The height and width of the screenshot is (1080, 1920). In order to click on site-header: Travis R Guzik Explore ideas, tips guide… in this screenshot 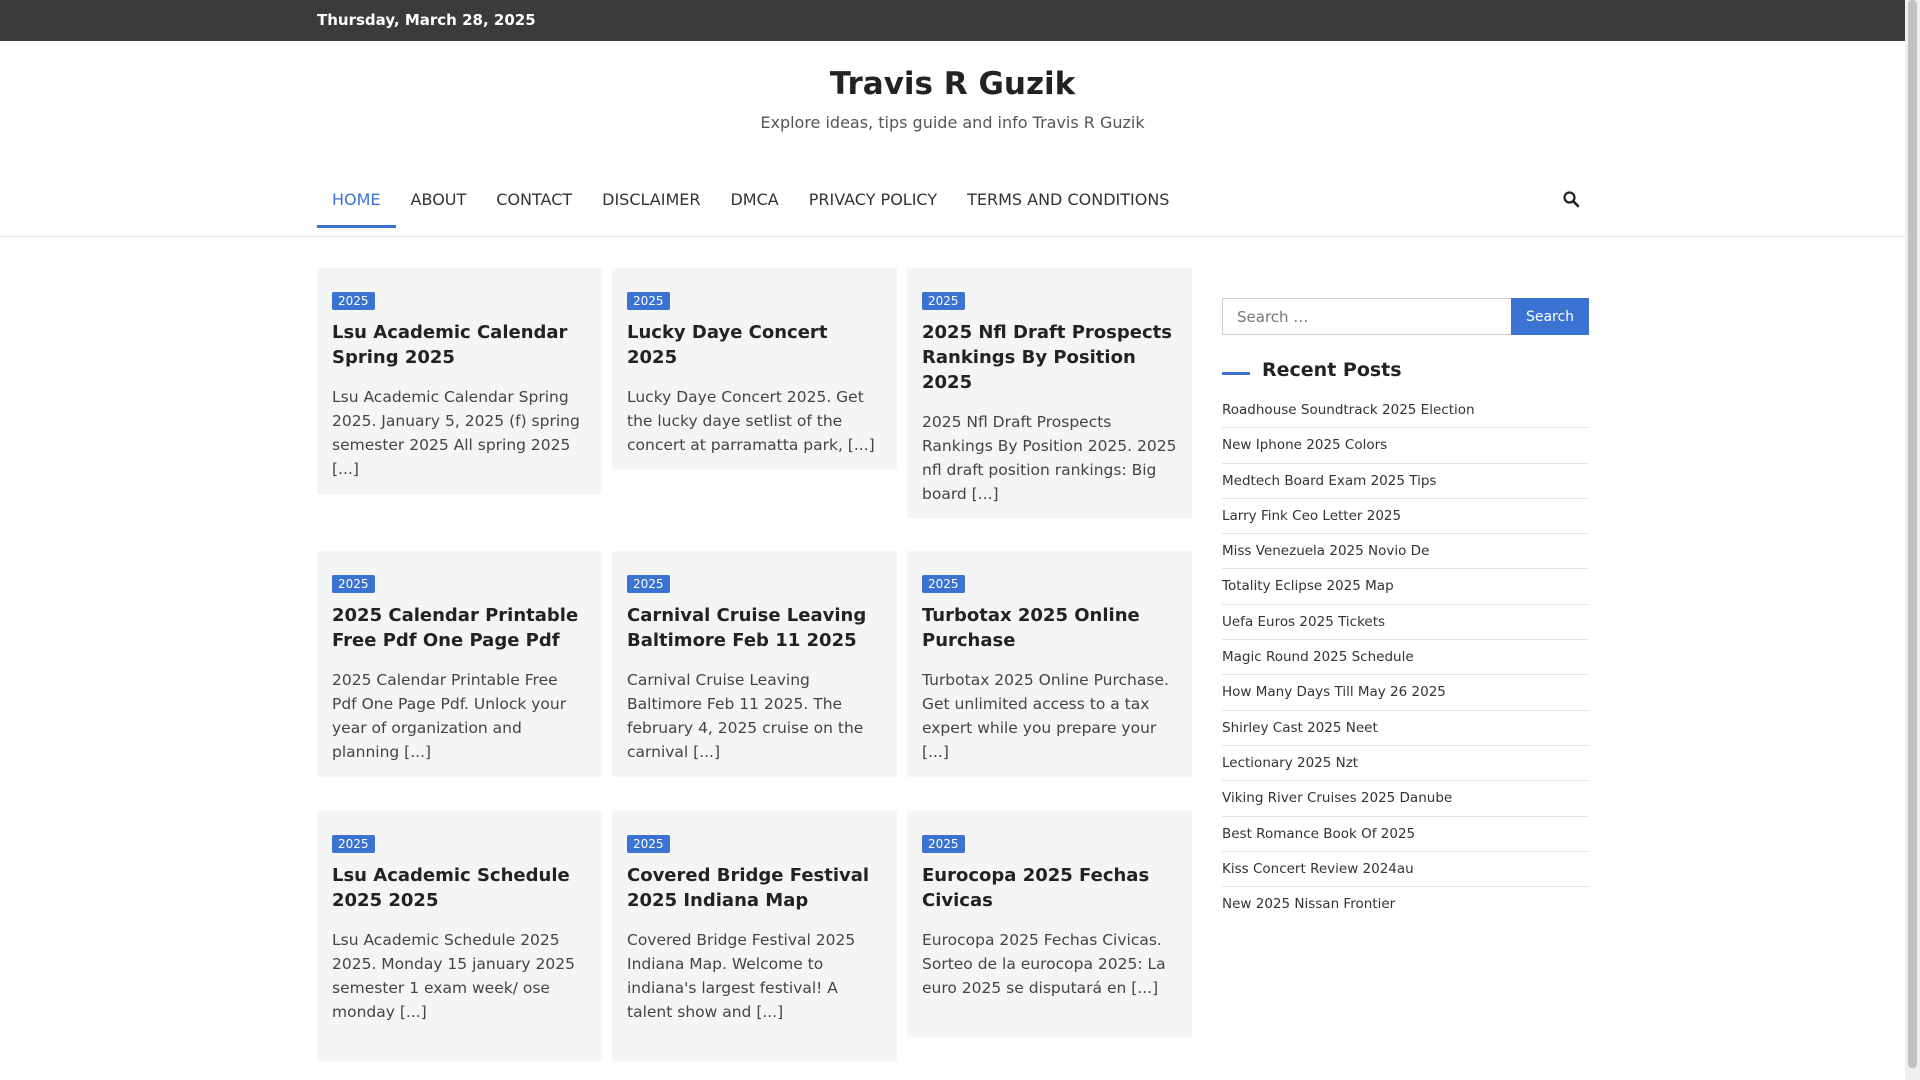, I will do `click(952, 102)`.